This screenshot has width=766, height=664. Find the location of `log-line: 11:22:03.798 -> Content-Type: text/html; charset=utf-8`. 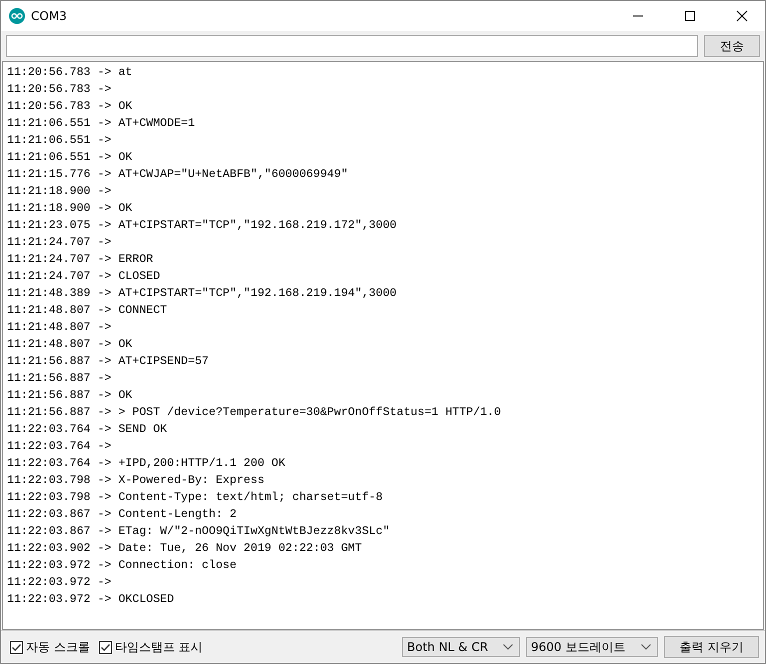

log-line: 11:22:03.798 -> Content-Type: text/html; charset=utf-8 is located at coordinates (195, 498).